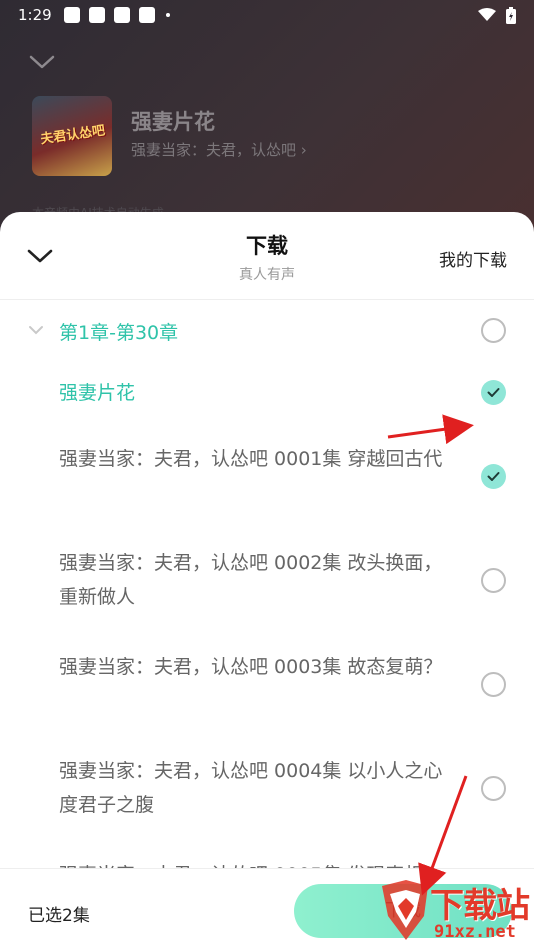  What do you see at coordinates (251, 788) in the screenshot?
I see `list-item-title: 强妻当家：夫君，认怂吧 0004集 以小人之心度君子之腹` at bounding box center [251, 788].